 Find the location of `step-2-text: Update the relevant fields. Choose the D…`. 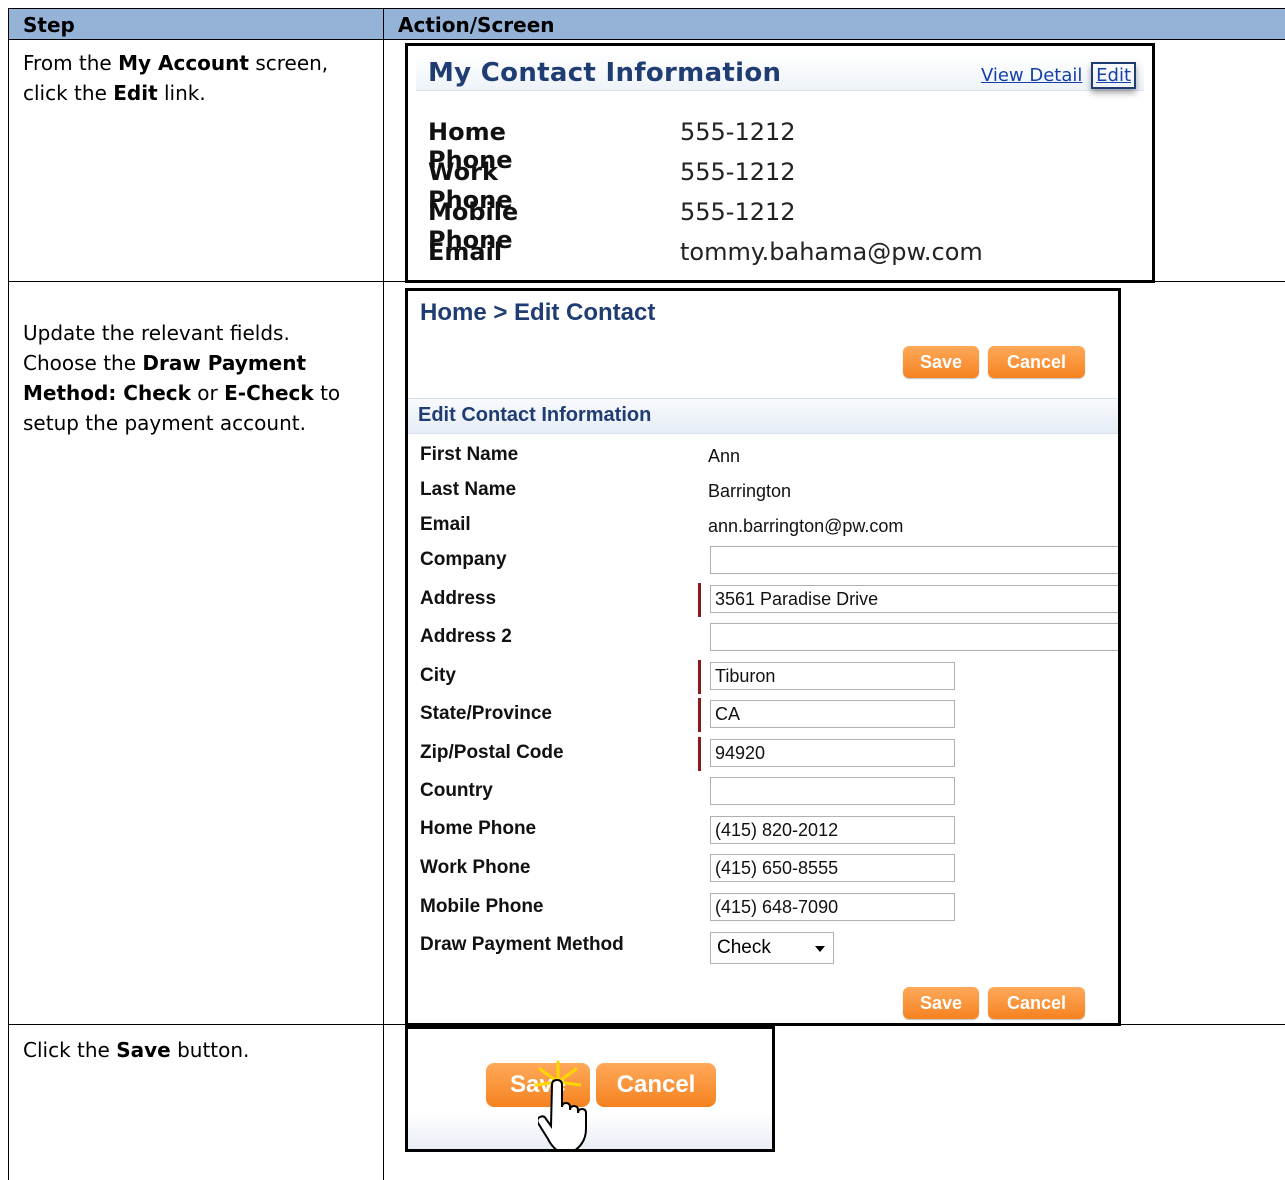

step-2-text: Update the relevant fields. Choose the D… is located at coordinates (195, 378).